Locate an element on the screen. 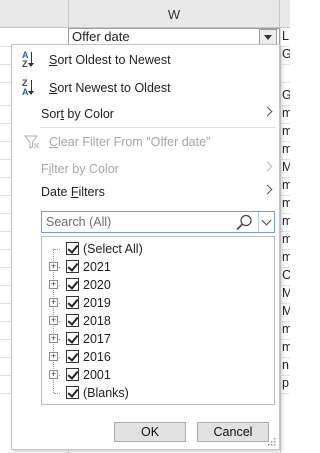  tree-item: +2017 is located at coordinates (158, 339).